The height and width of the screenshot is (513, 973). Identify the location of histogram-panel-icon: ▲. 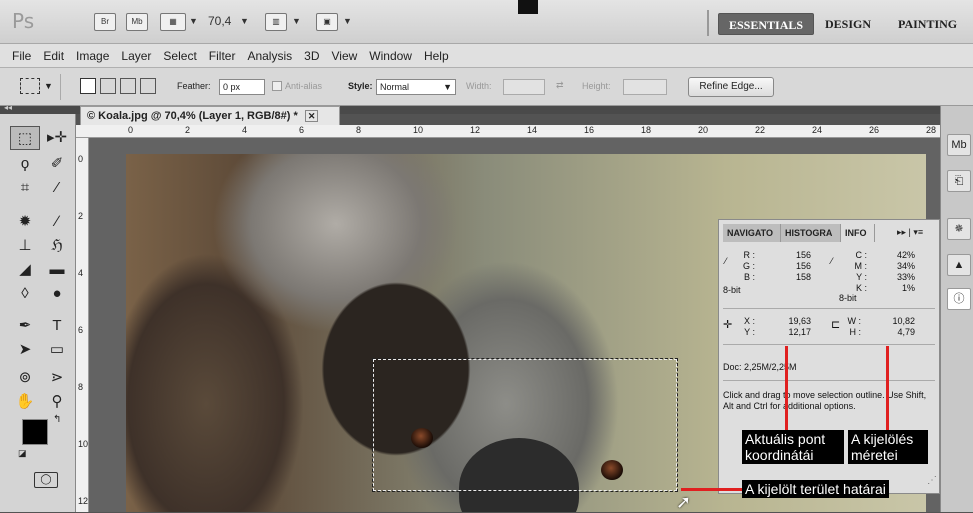
(959, 265).